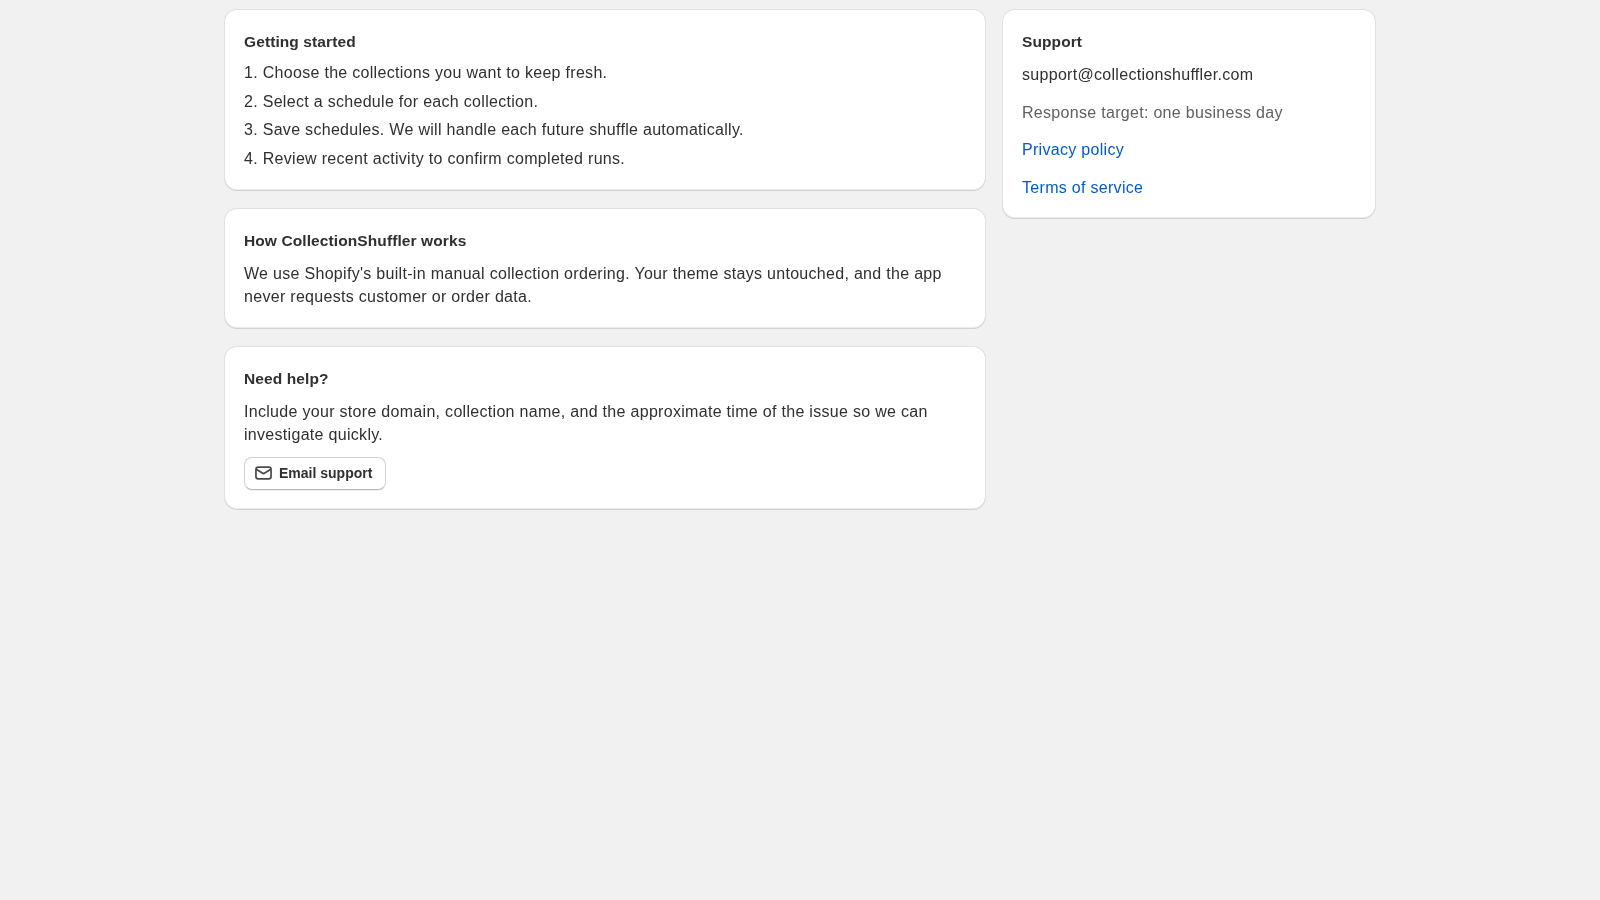 This screenshot has width=1600, height=900. Describe the element at coordinates (1083, 187) in the screenshot. I see `policy-link: Terms of service` at that location.